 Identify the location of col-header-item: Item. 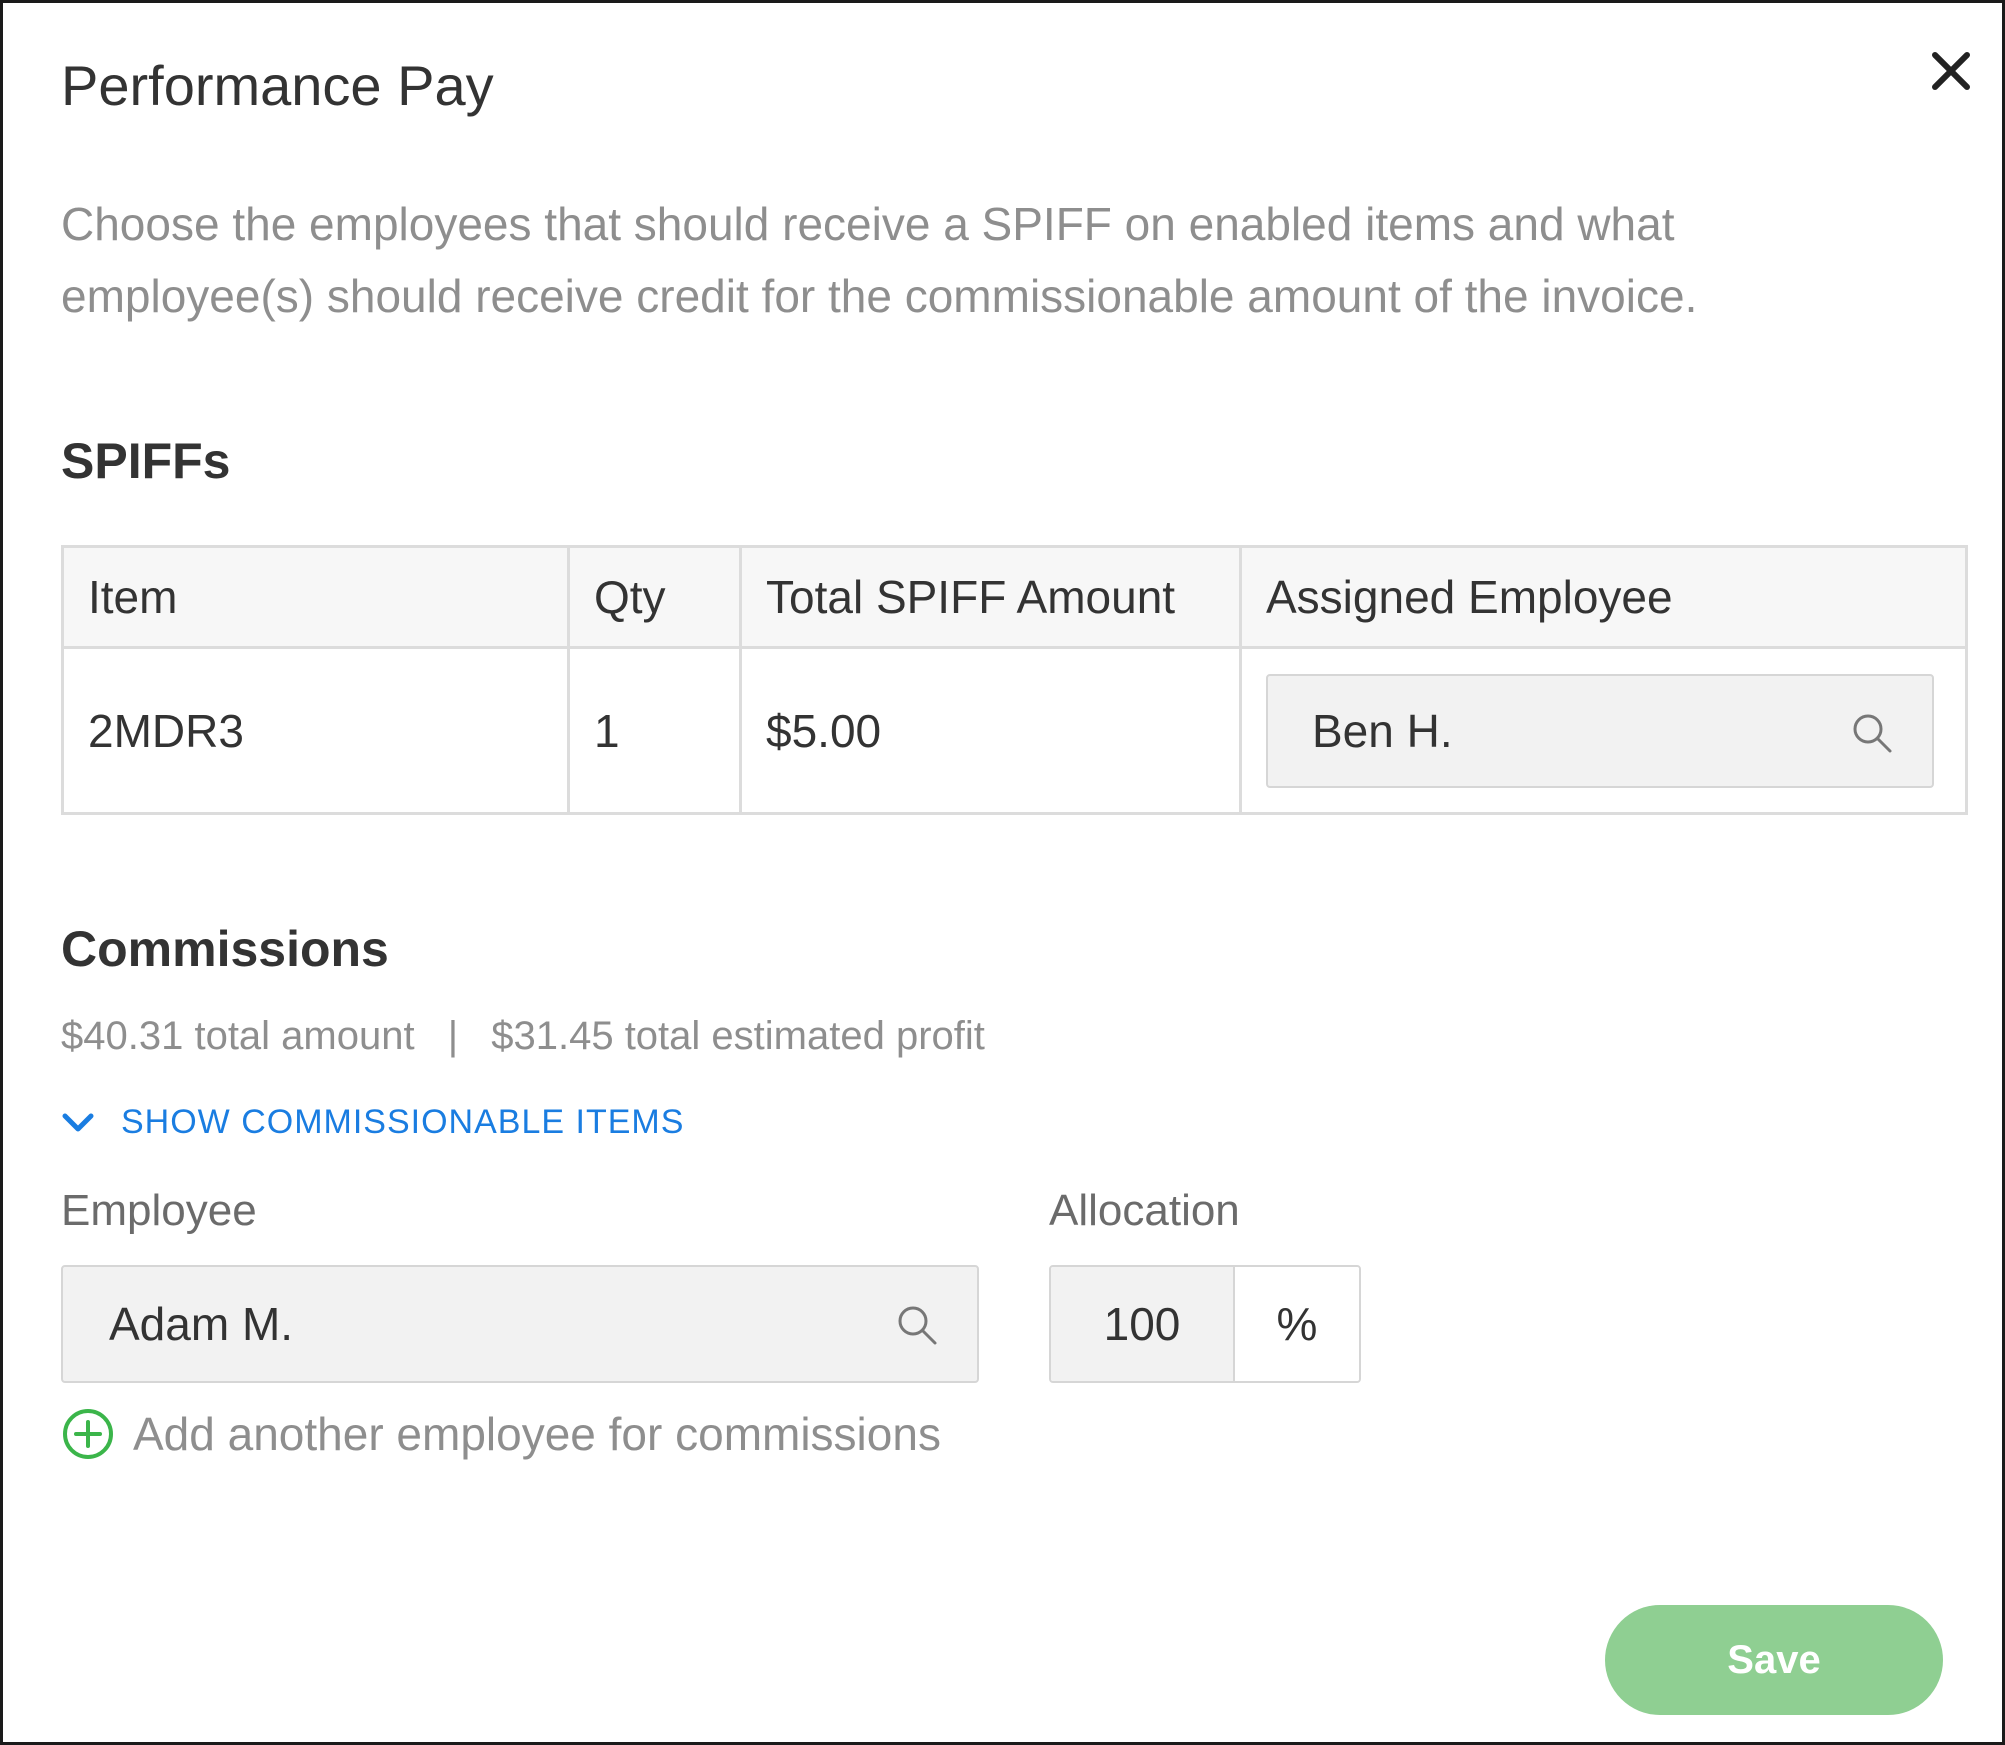
(315, 597).